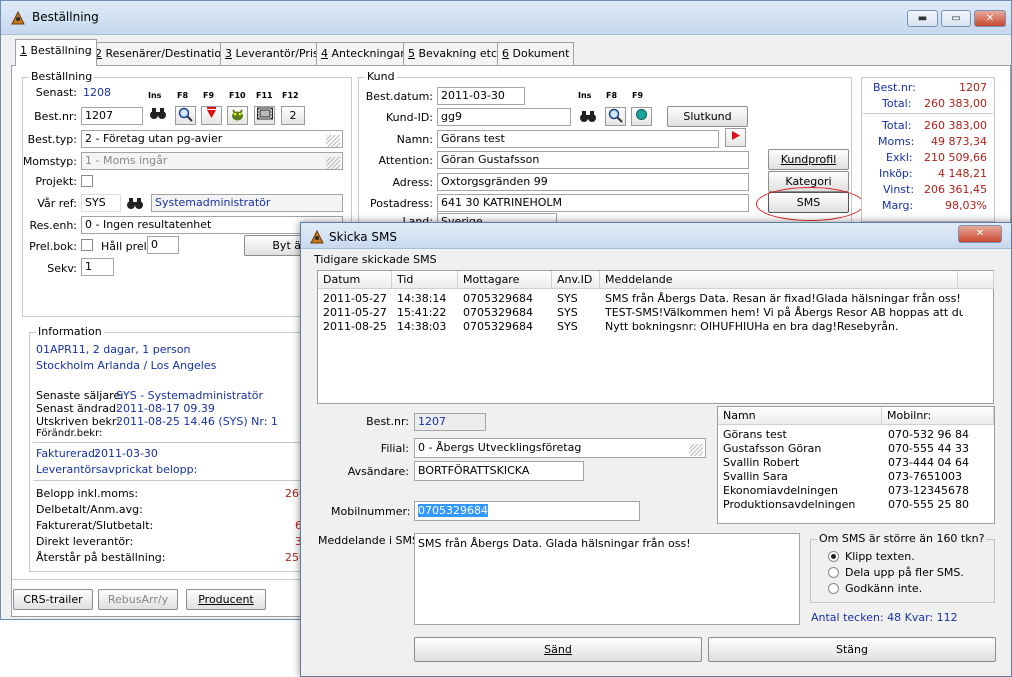 This screenshot has width=1012, height=677. What do you see at coordinates (980, 234) in the screenshot?
I see `close-icon: ✕` at bounding box center [980, 234].